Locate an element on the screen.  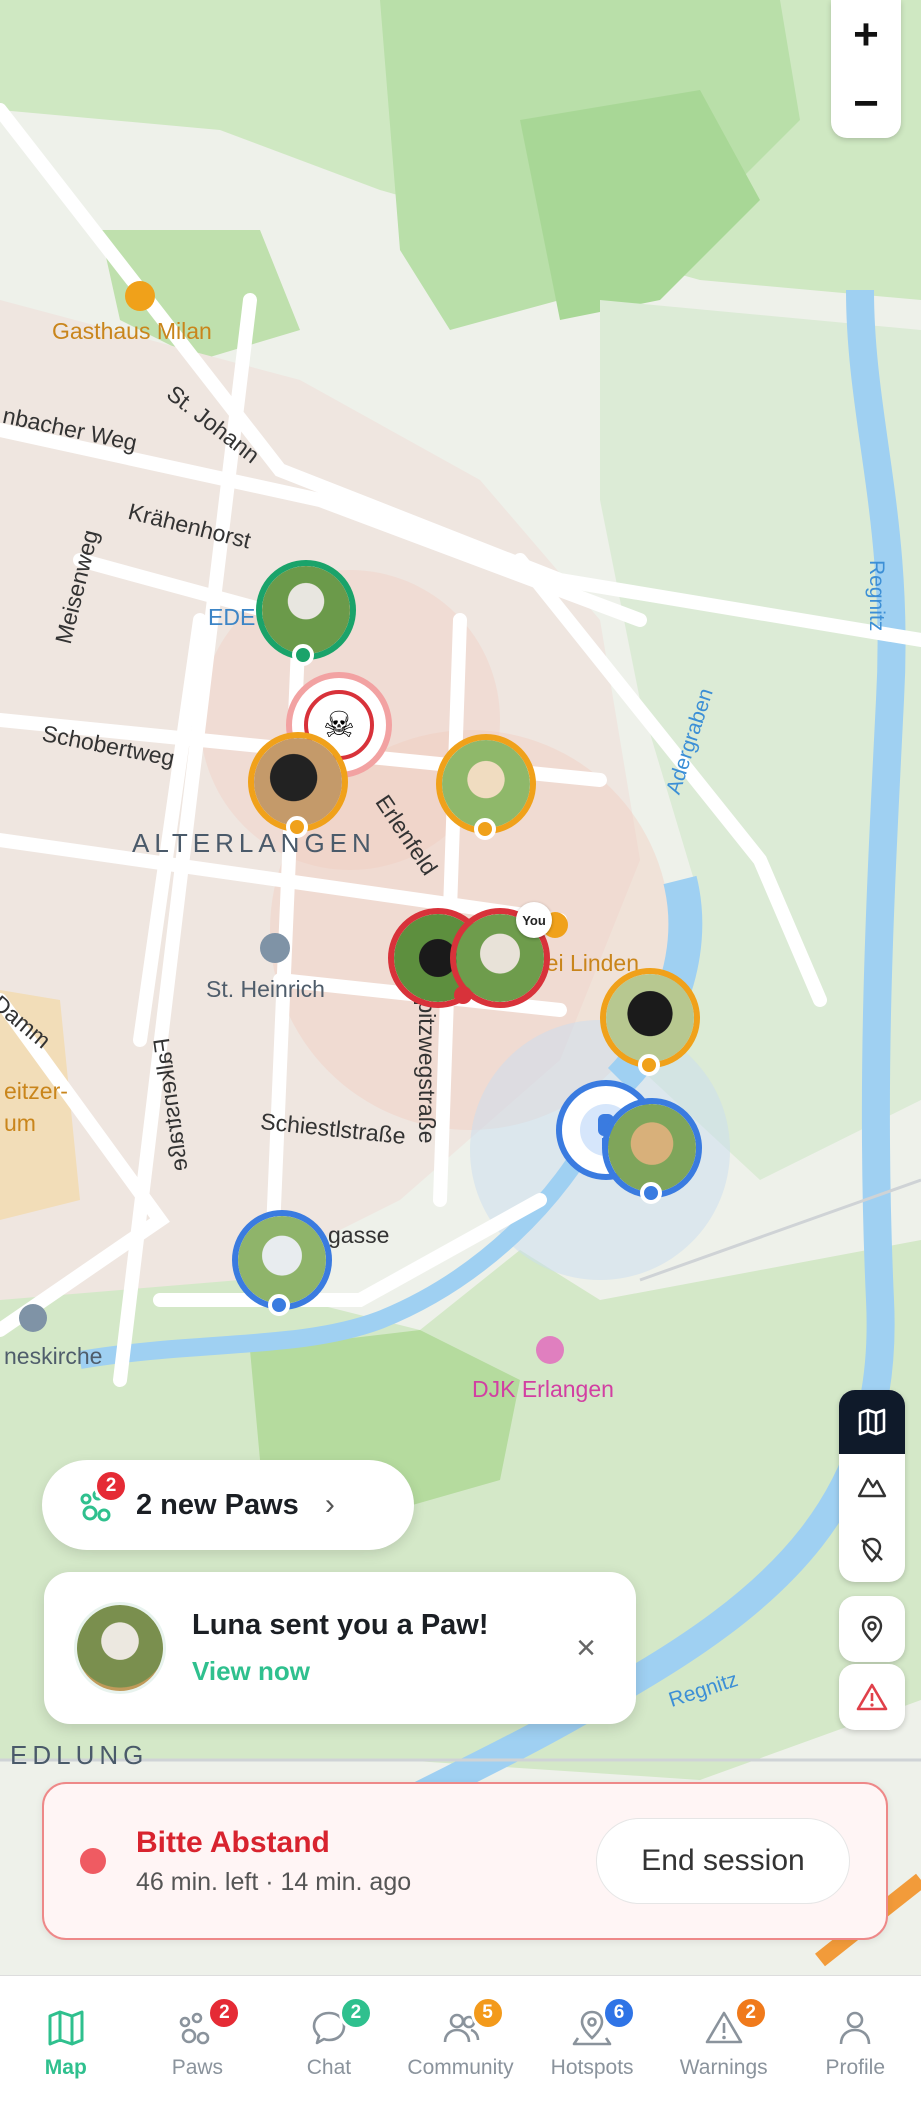
terrain-layer-button is located at coordinates (872, 1486).